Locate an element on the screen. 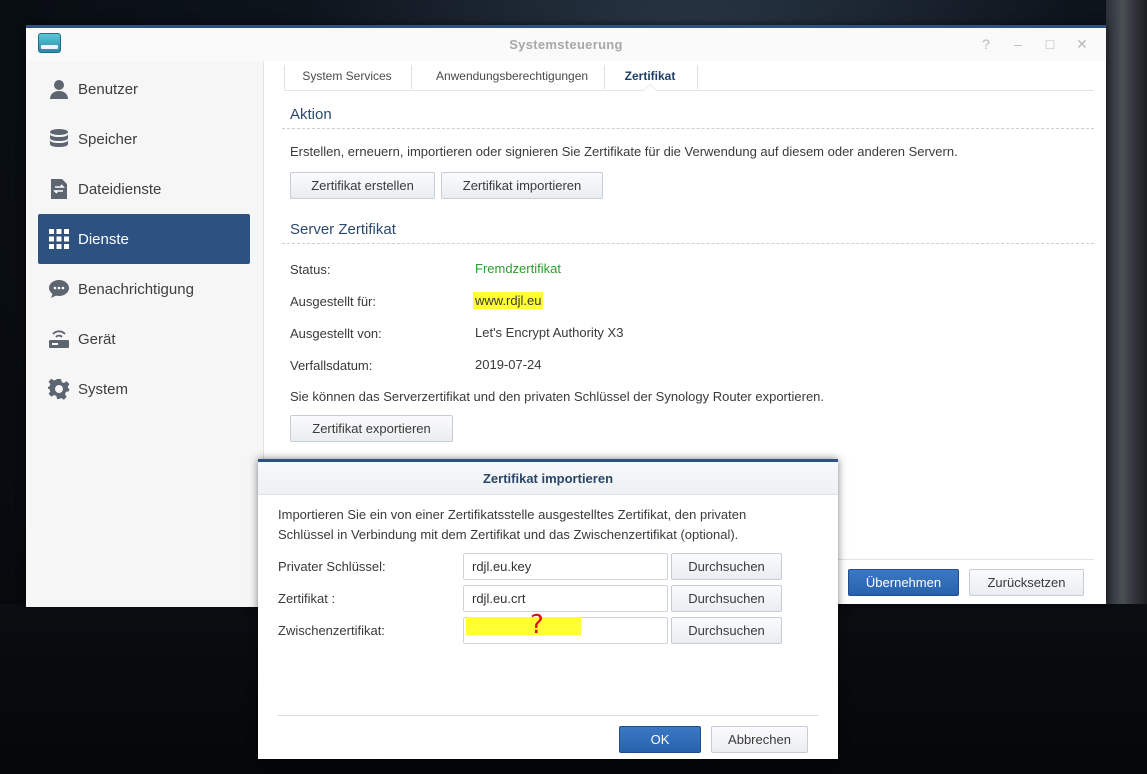 This screenshot has width=1147, height=774. chat-bubble-icon is located at coordinates (59, 289).